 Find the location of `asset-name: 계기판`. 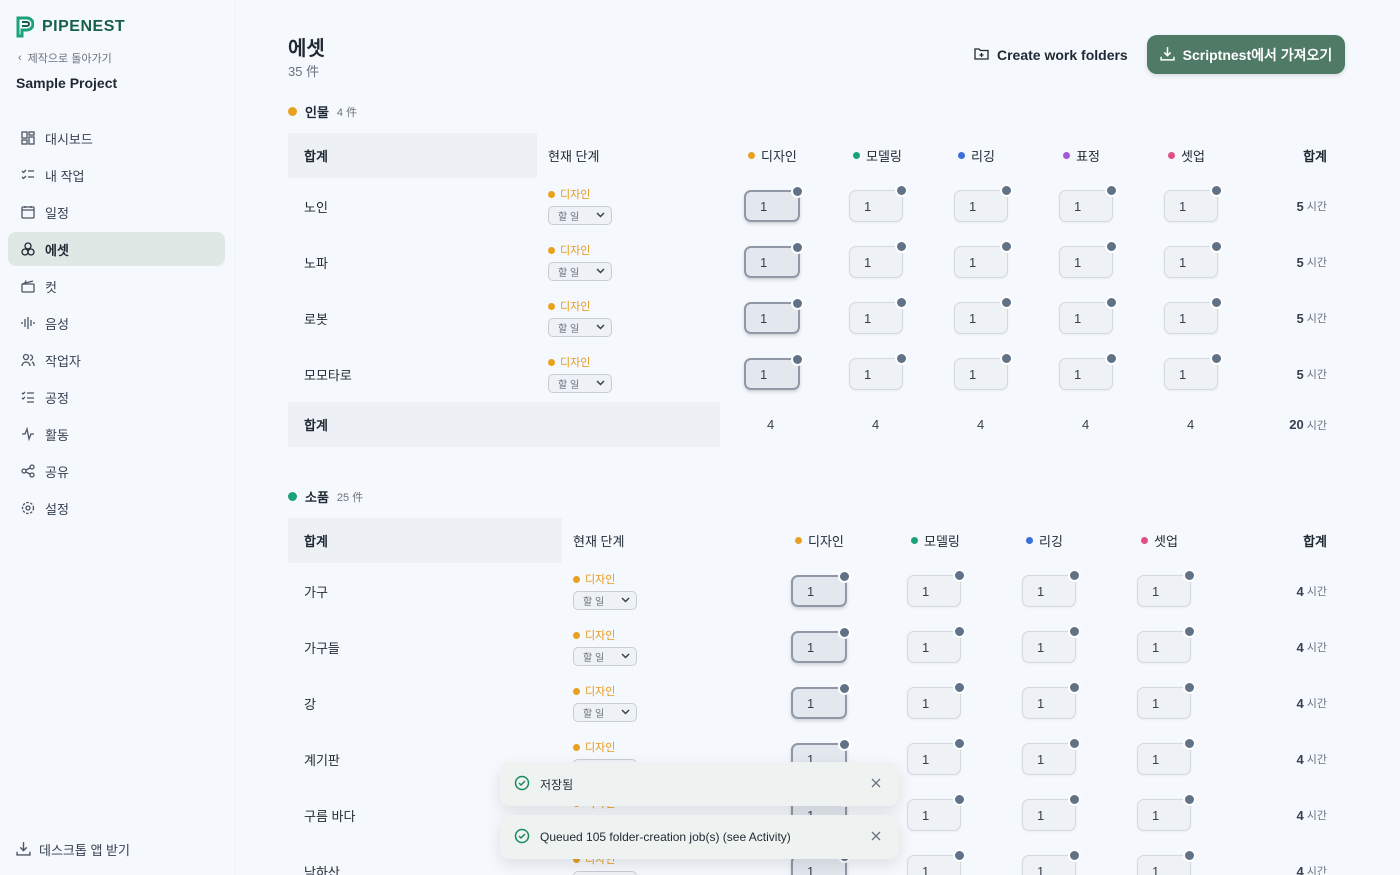

asset-name: 계기판 is located at coordinates (322, 759).